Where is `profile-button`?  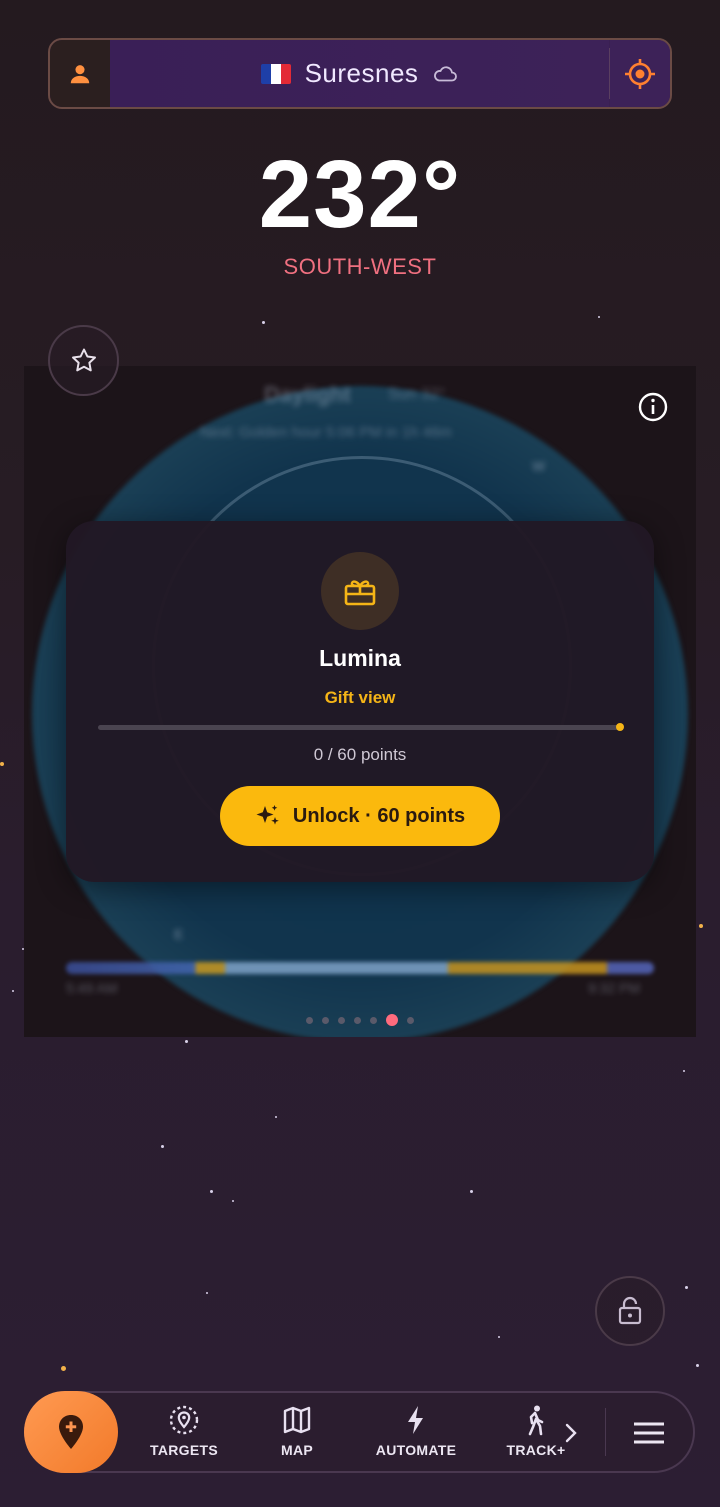
profile-button is located at coordinates (80, 73).